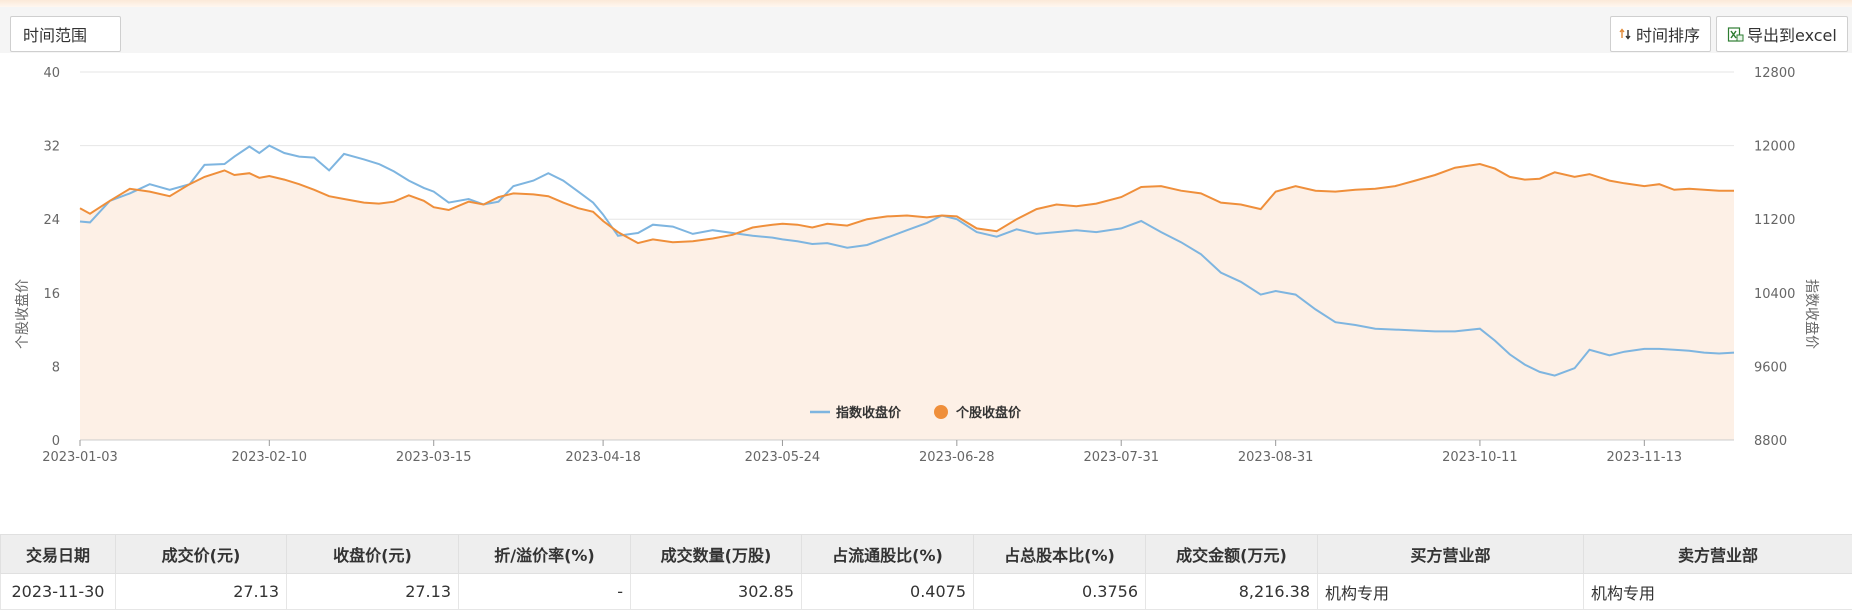  I want to click on legend-stock-label: 个股收盘价, so click(988, 413).